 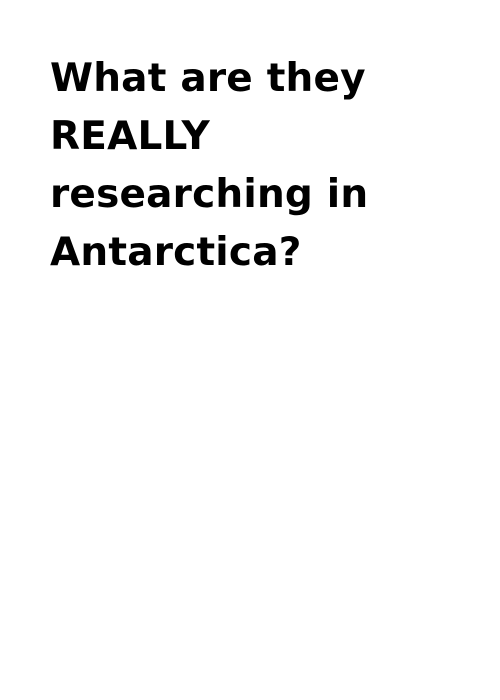 What do you see at coordinates (130, 136) in the screenshot?
I see `headline-line-2: REALLY` at bounding box center [130, 136].